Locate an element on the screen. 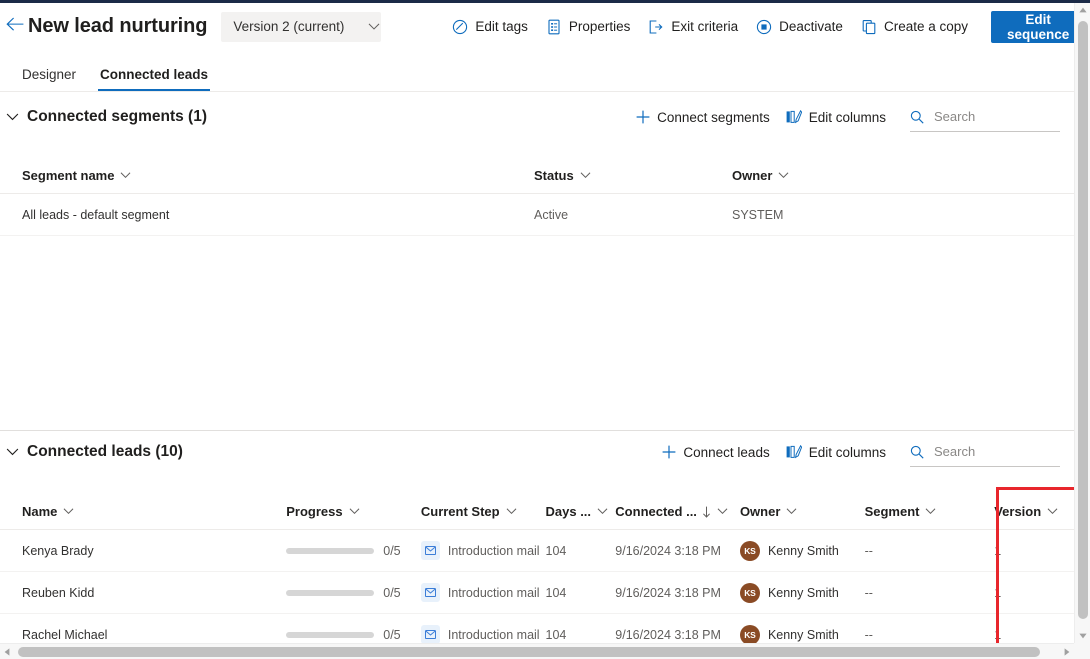 The image size is (1090, 659). segments-search-input is located at coordinates (987, 116).